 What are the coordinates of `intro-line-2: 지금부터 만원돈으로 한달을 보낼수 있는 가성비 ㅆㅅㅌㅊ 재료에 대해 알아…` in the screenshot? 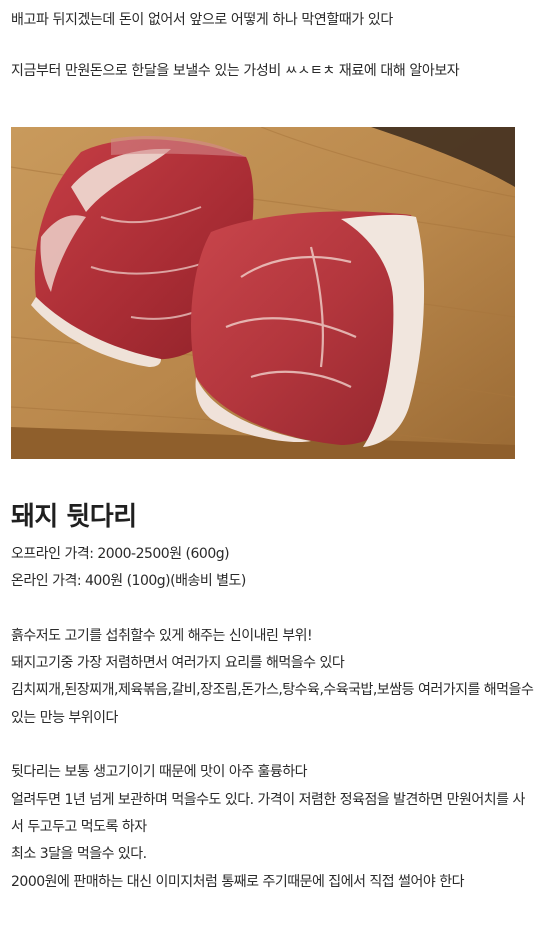 It's located at (235, 71).